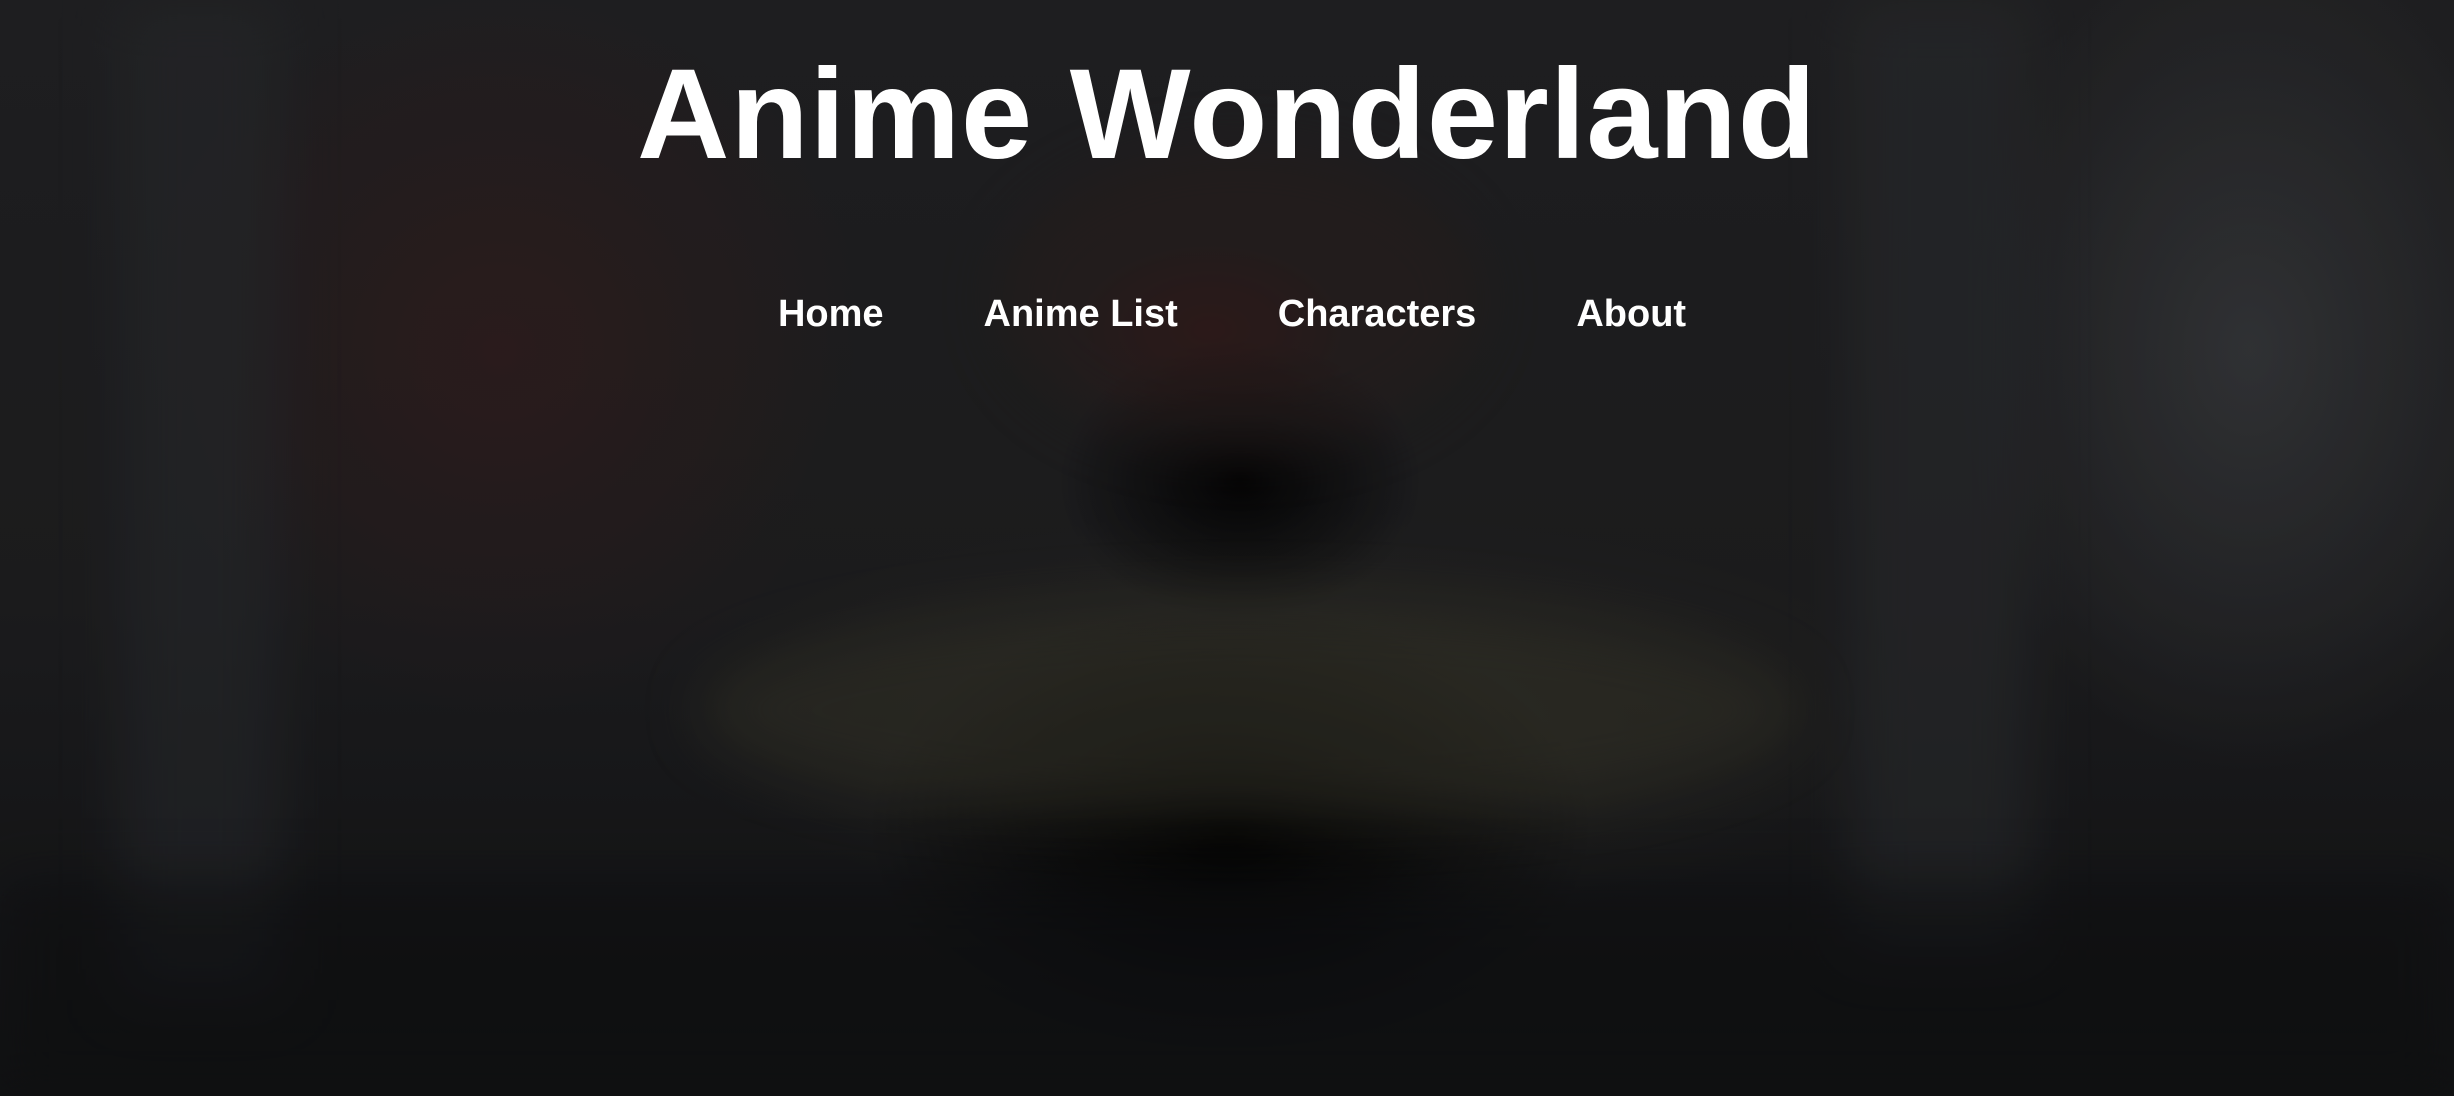  I want to click on nav-link-characters: Characters, so click(1377, 314).